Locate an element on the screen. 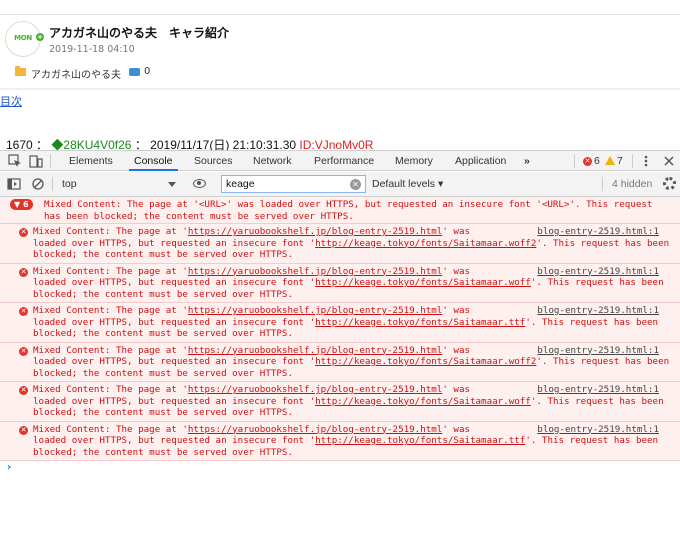 Image resolution: width=680 pixels, height=544 pixels. tab-application: Application is located at coordinates (480, 161).